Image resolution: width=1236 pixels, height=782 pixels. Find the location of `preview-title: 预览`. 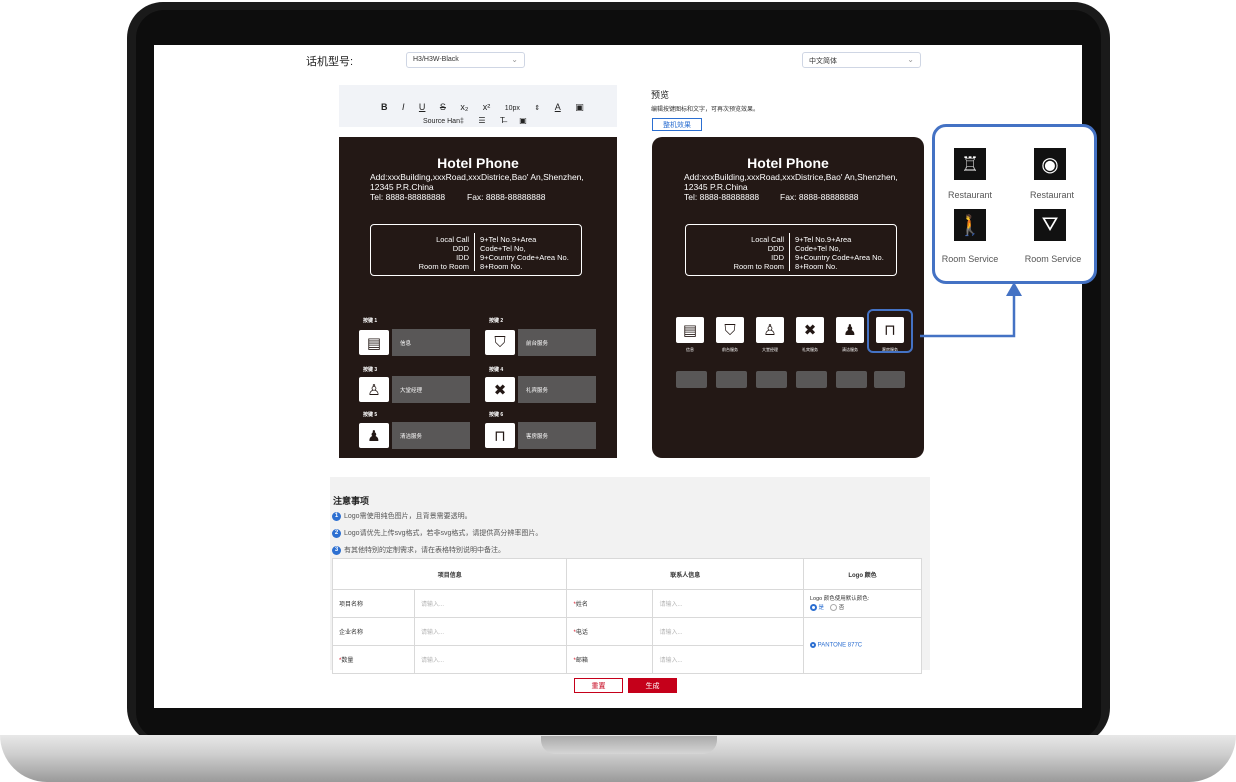

preview-title: 预览 is located at coordinates (660, 95).